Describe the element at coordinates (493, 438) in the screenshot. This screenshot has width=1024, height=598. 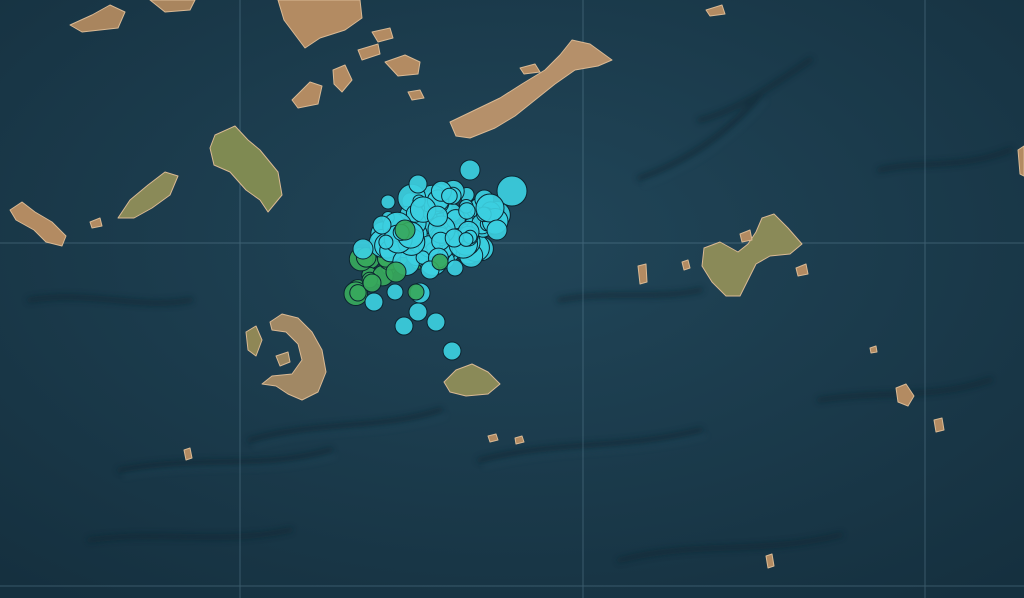
I see `islet-sc1` at that location.